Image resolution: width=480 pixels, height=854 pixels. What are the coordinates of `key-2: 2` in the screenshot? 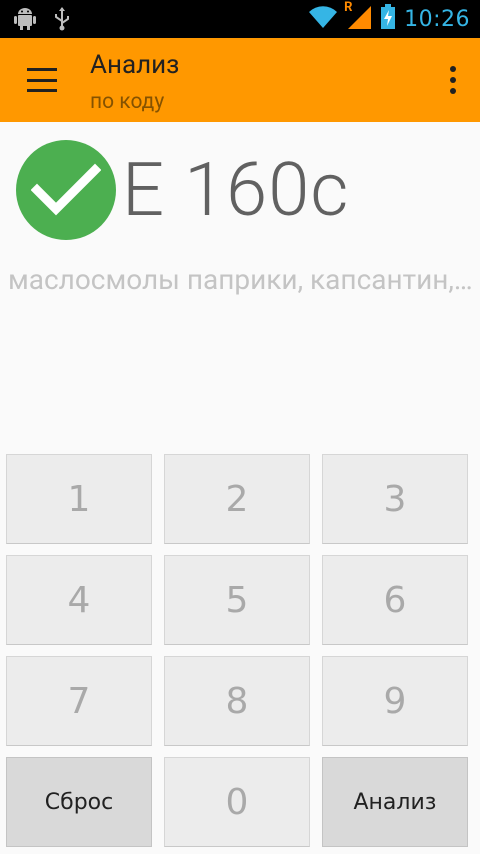 It's located at (237, 499).